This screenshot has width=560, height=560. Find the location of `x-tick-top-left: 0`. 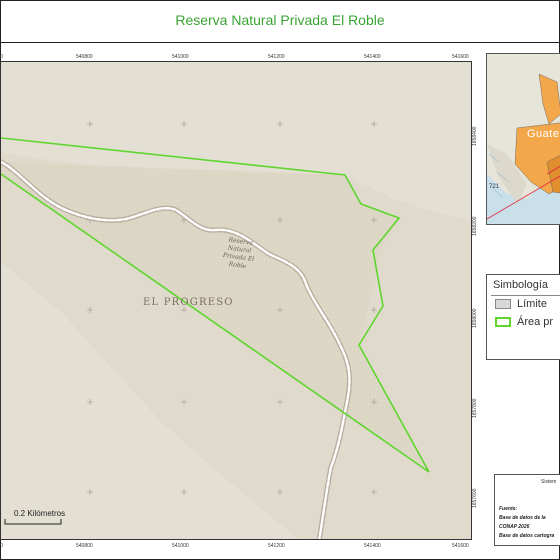

x-tick-top-left: 0 is located at coordinates (1, 57).